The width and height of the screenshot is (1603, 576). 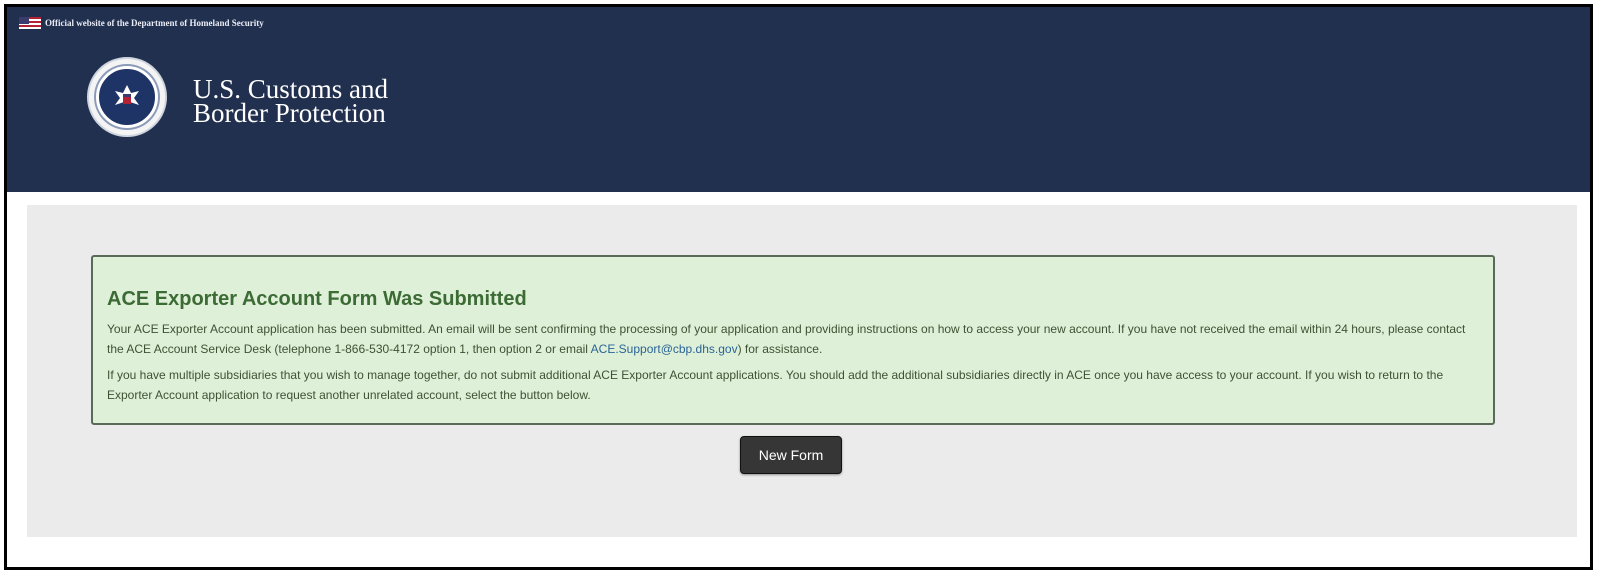 I want to click on alert-title: ACE Exporter Account Form Was Submitted, so click(x=317, y=299).